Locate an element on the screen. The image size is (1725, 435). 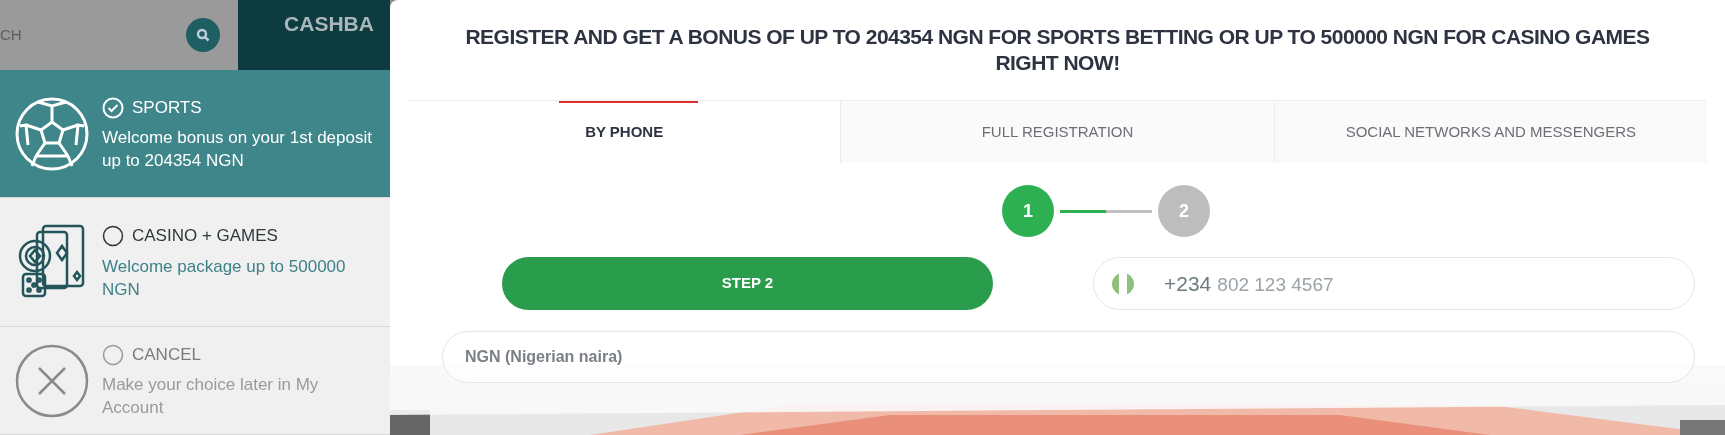
search-icon is located at coordinates (203, 35).